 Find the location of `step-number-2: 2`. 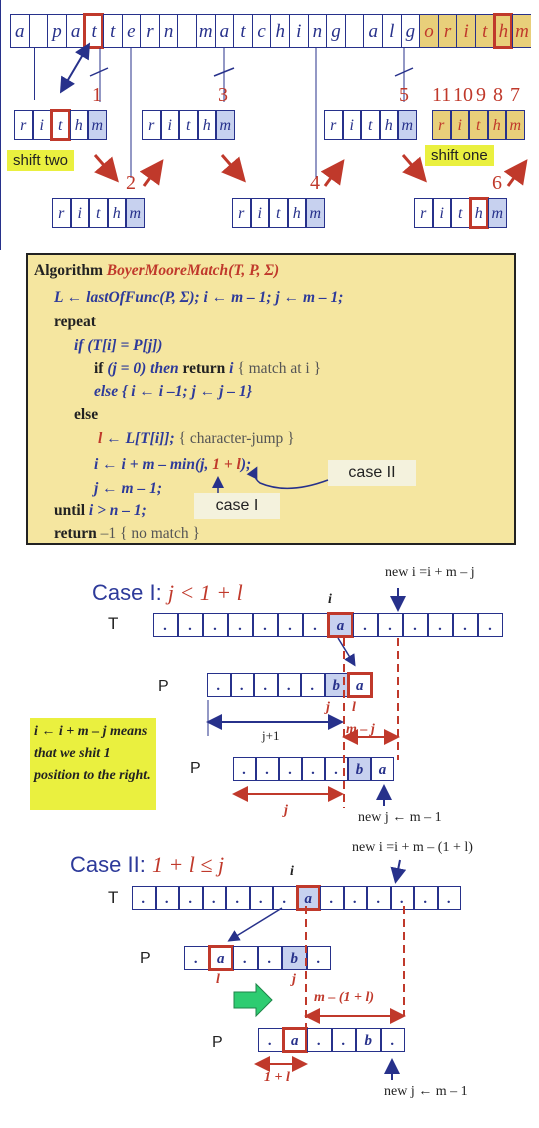

step-number-2: 2 is located at coordinates (131, 183).